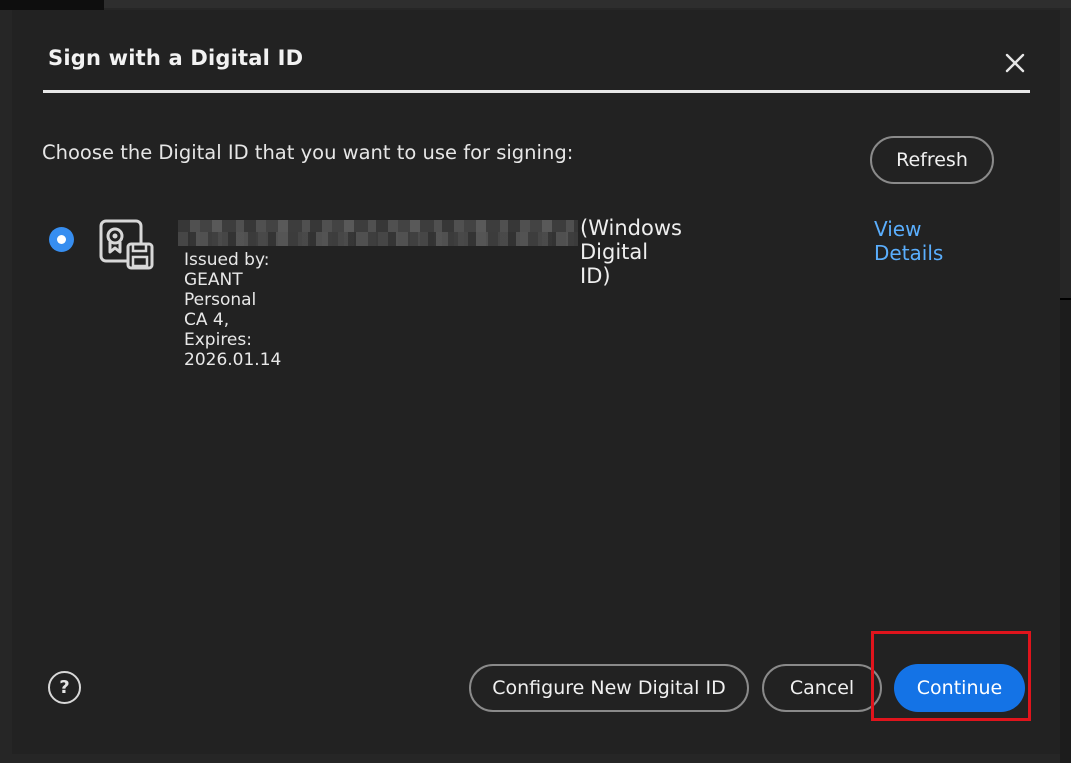  I want to click on view-details-link: View Details, so click(908, 241).